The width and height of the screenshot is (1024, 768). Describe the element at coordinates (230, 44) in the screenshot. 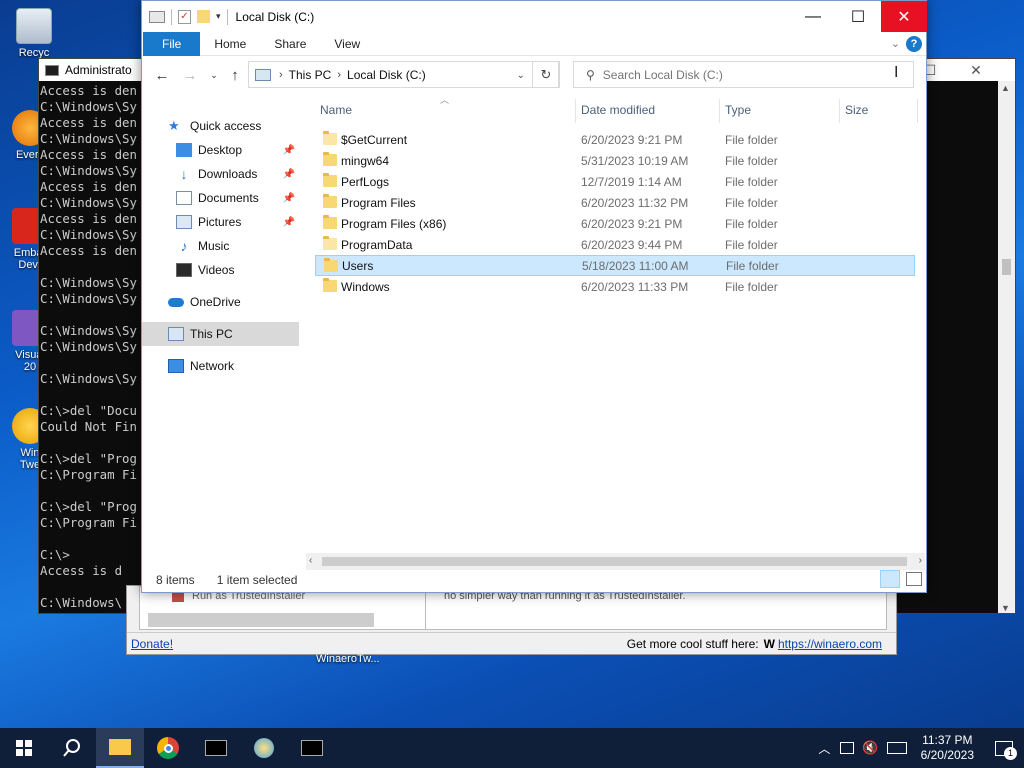

I see `tab-home: Home` at that location.